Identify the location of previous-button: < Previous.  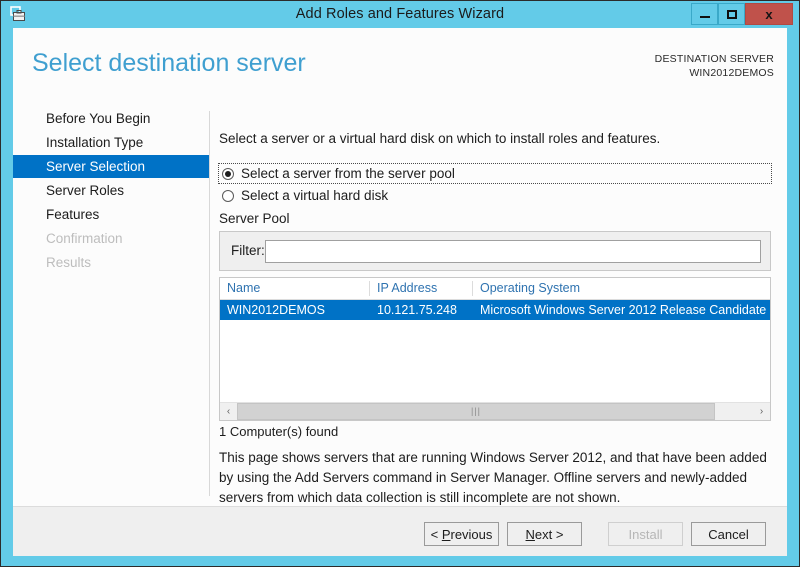
(461, 534).